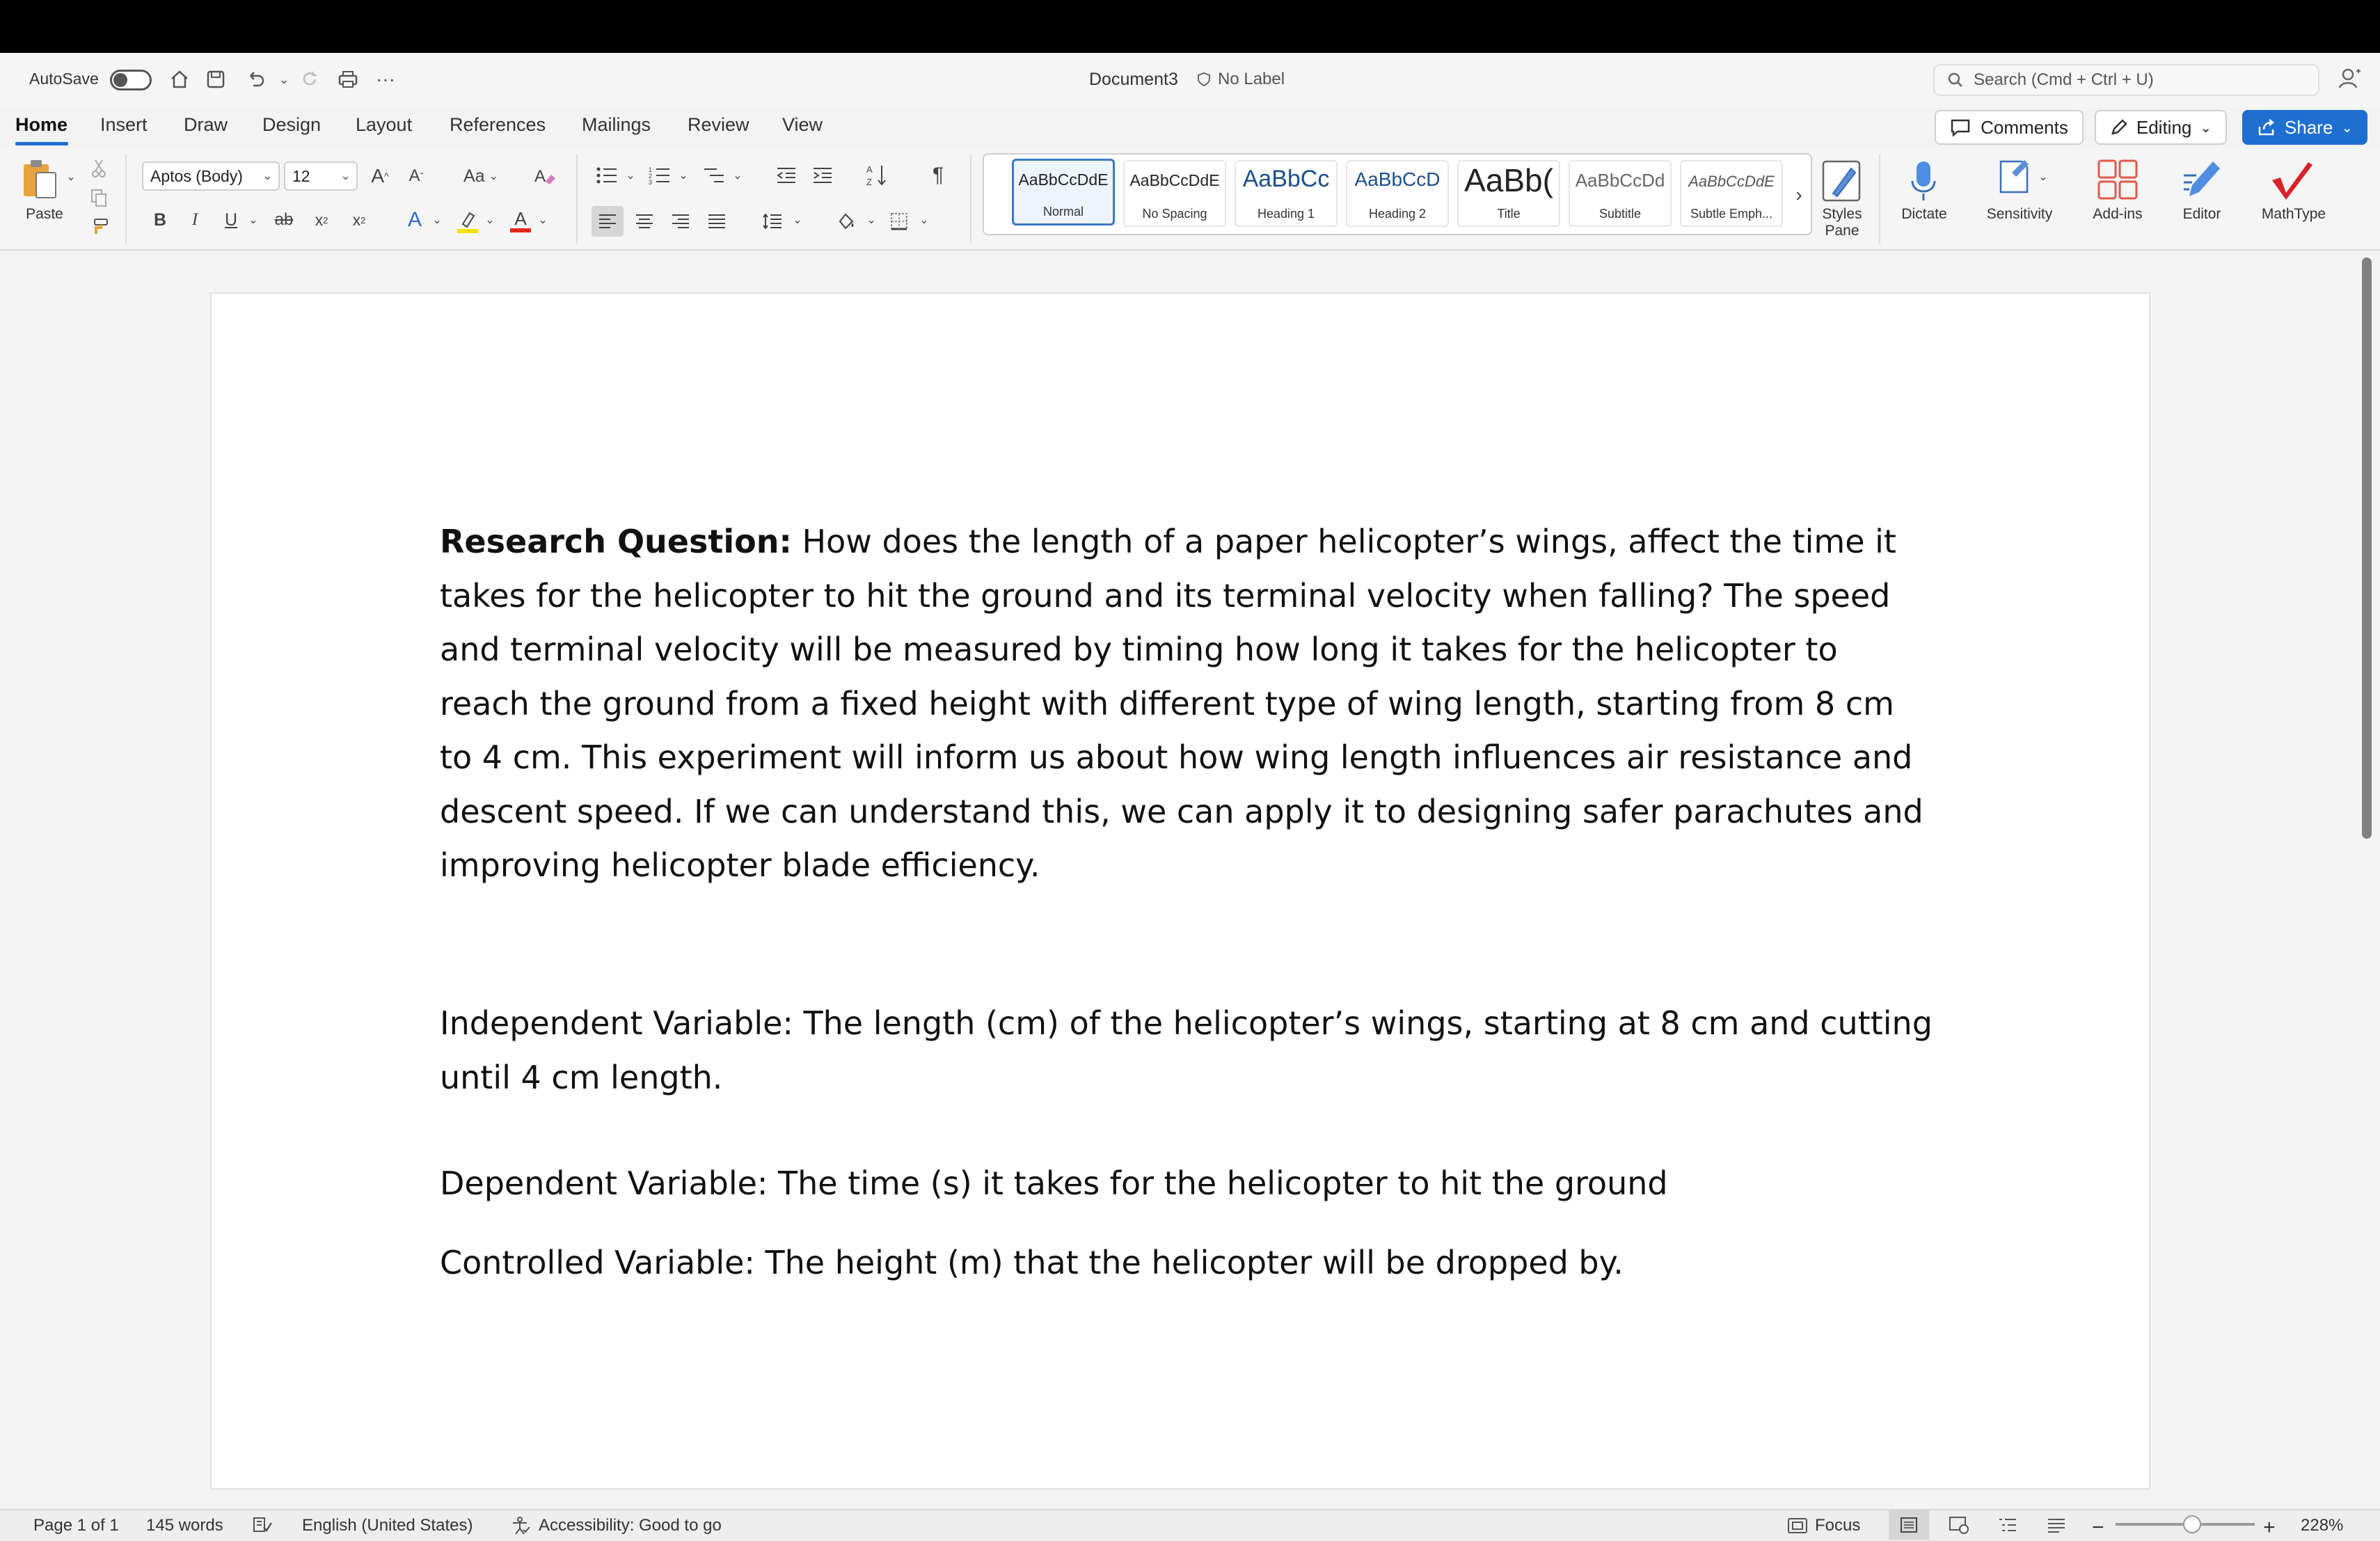  I want to click on save-icon, so click(215, 79).